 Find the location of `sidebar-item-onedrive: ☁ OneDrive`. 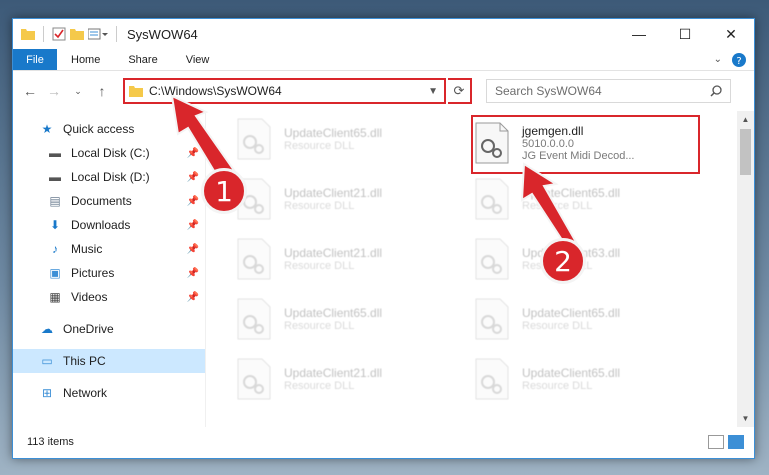

sidebar-item-onedrive: ☁ OneDrive is located at coordinates (109, 329).